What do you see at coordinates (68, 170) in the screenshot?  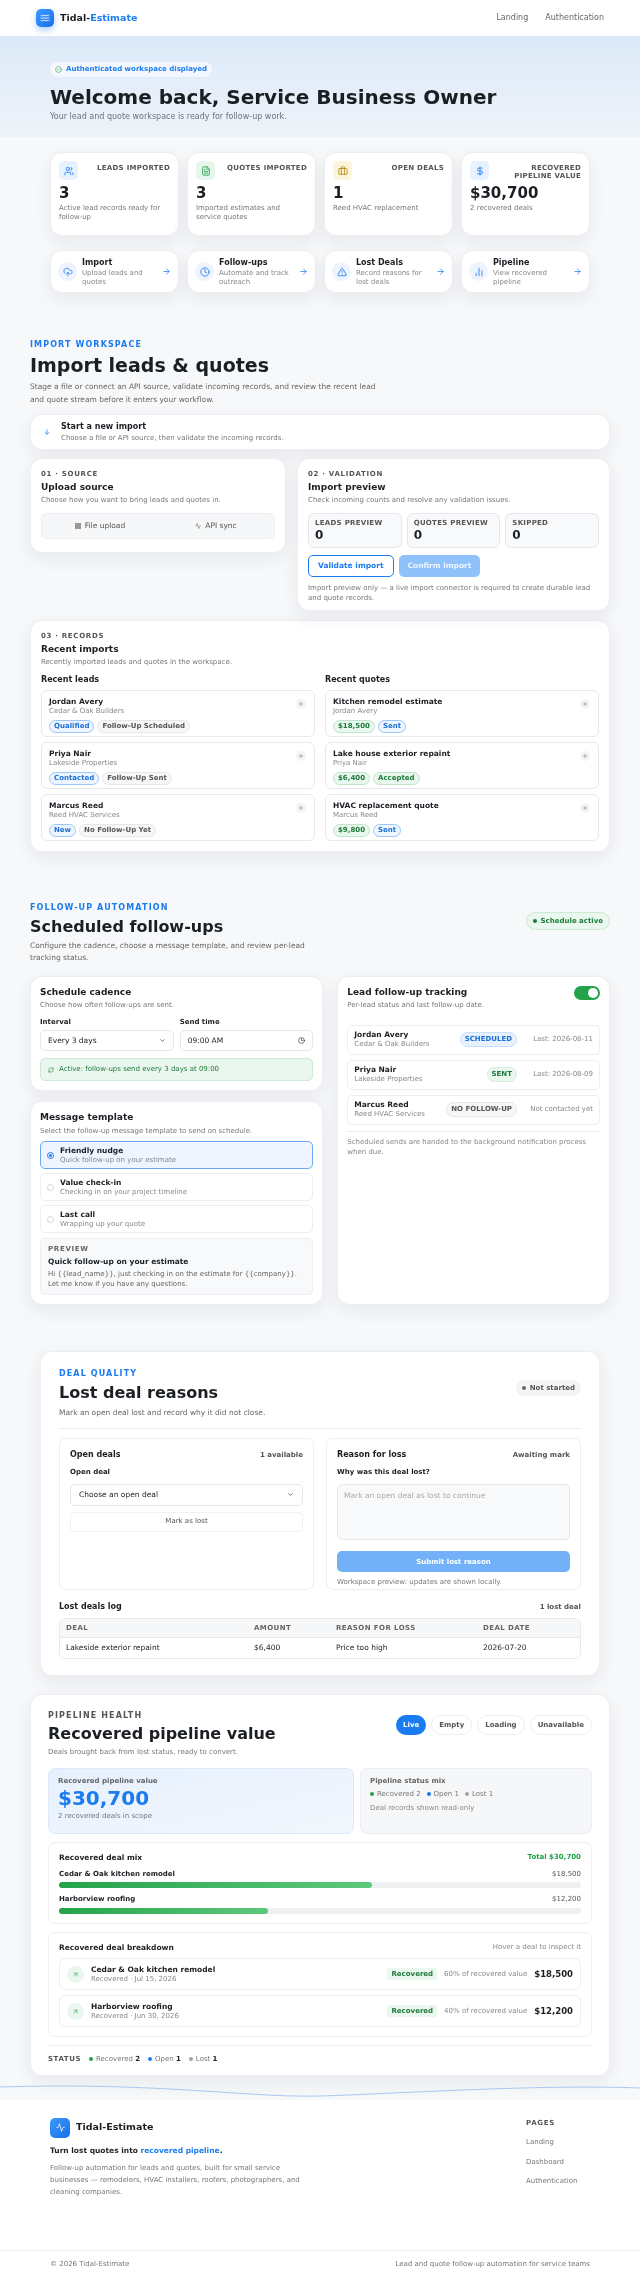 I see `people-icon` at bounding box center [68, 170].